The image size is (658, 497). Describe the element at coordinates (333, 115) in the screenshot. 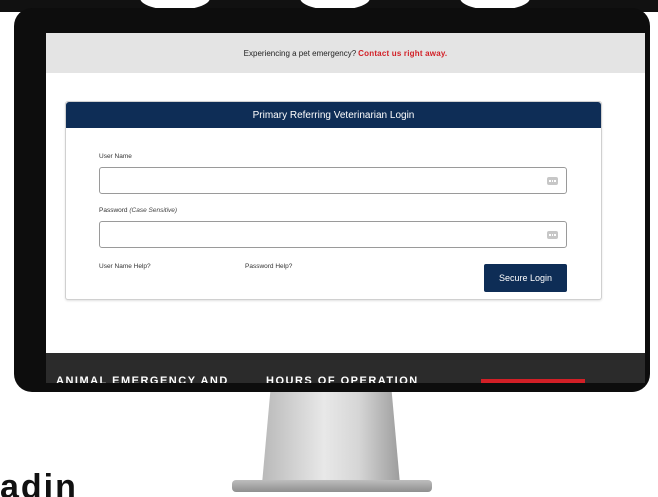

I see `login-title: Primary Referring Veterinarian Login` at that location.